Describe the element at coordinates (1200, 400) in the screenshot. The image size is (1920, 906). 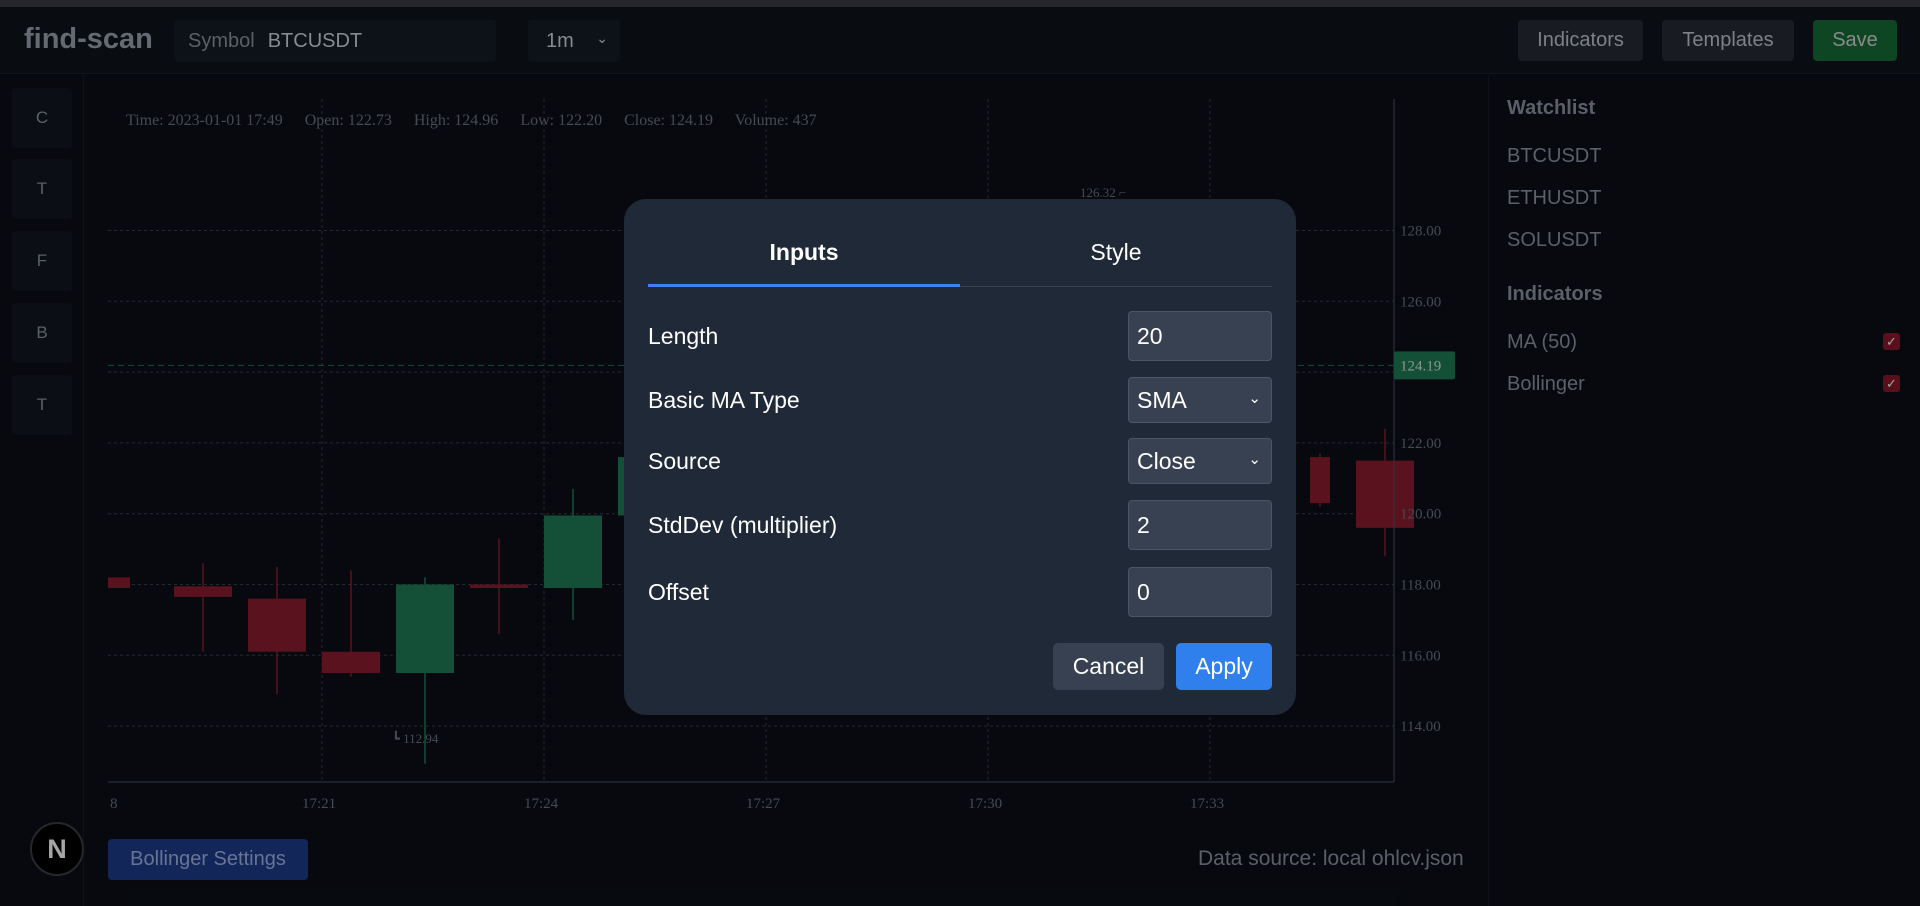
I see `ma-type-select: SMA ⌄` at that location.